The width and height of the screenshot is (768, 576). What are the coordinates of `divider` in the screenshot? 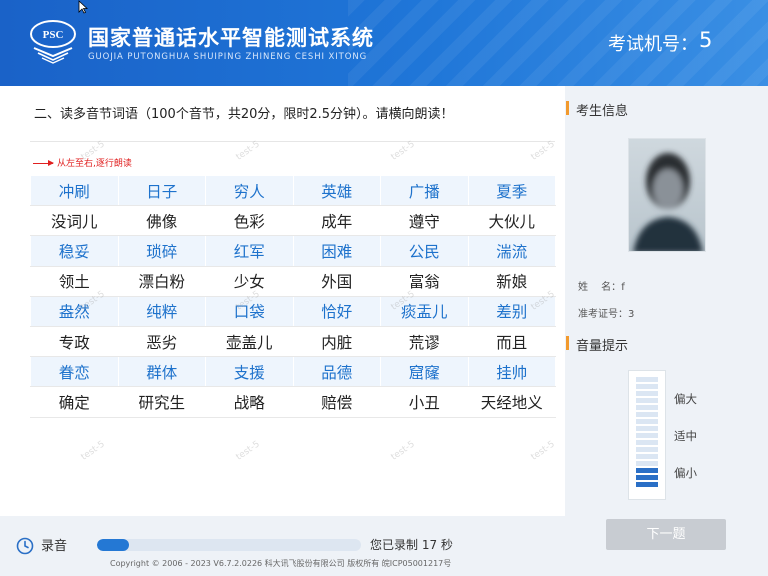 It's located at (292, 141).